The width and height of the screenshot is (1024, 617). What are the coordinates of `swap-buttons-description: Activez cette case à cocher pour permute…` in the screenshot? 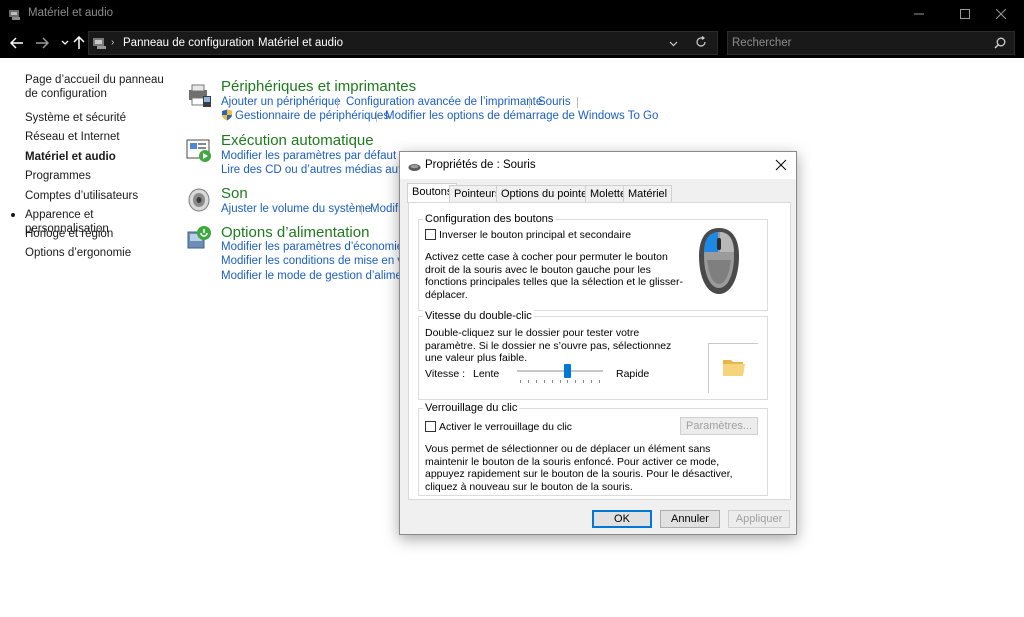 It's located at (554, 276).